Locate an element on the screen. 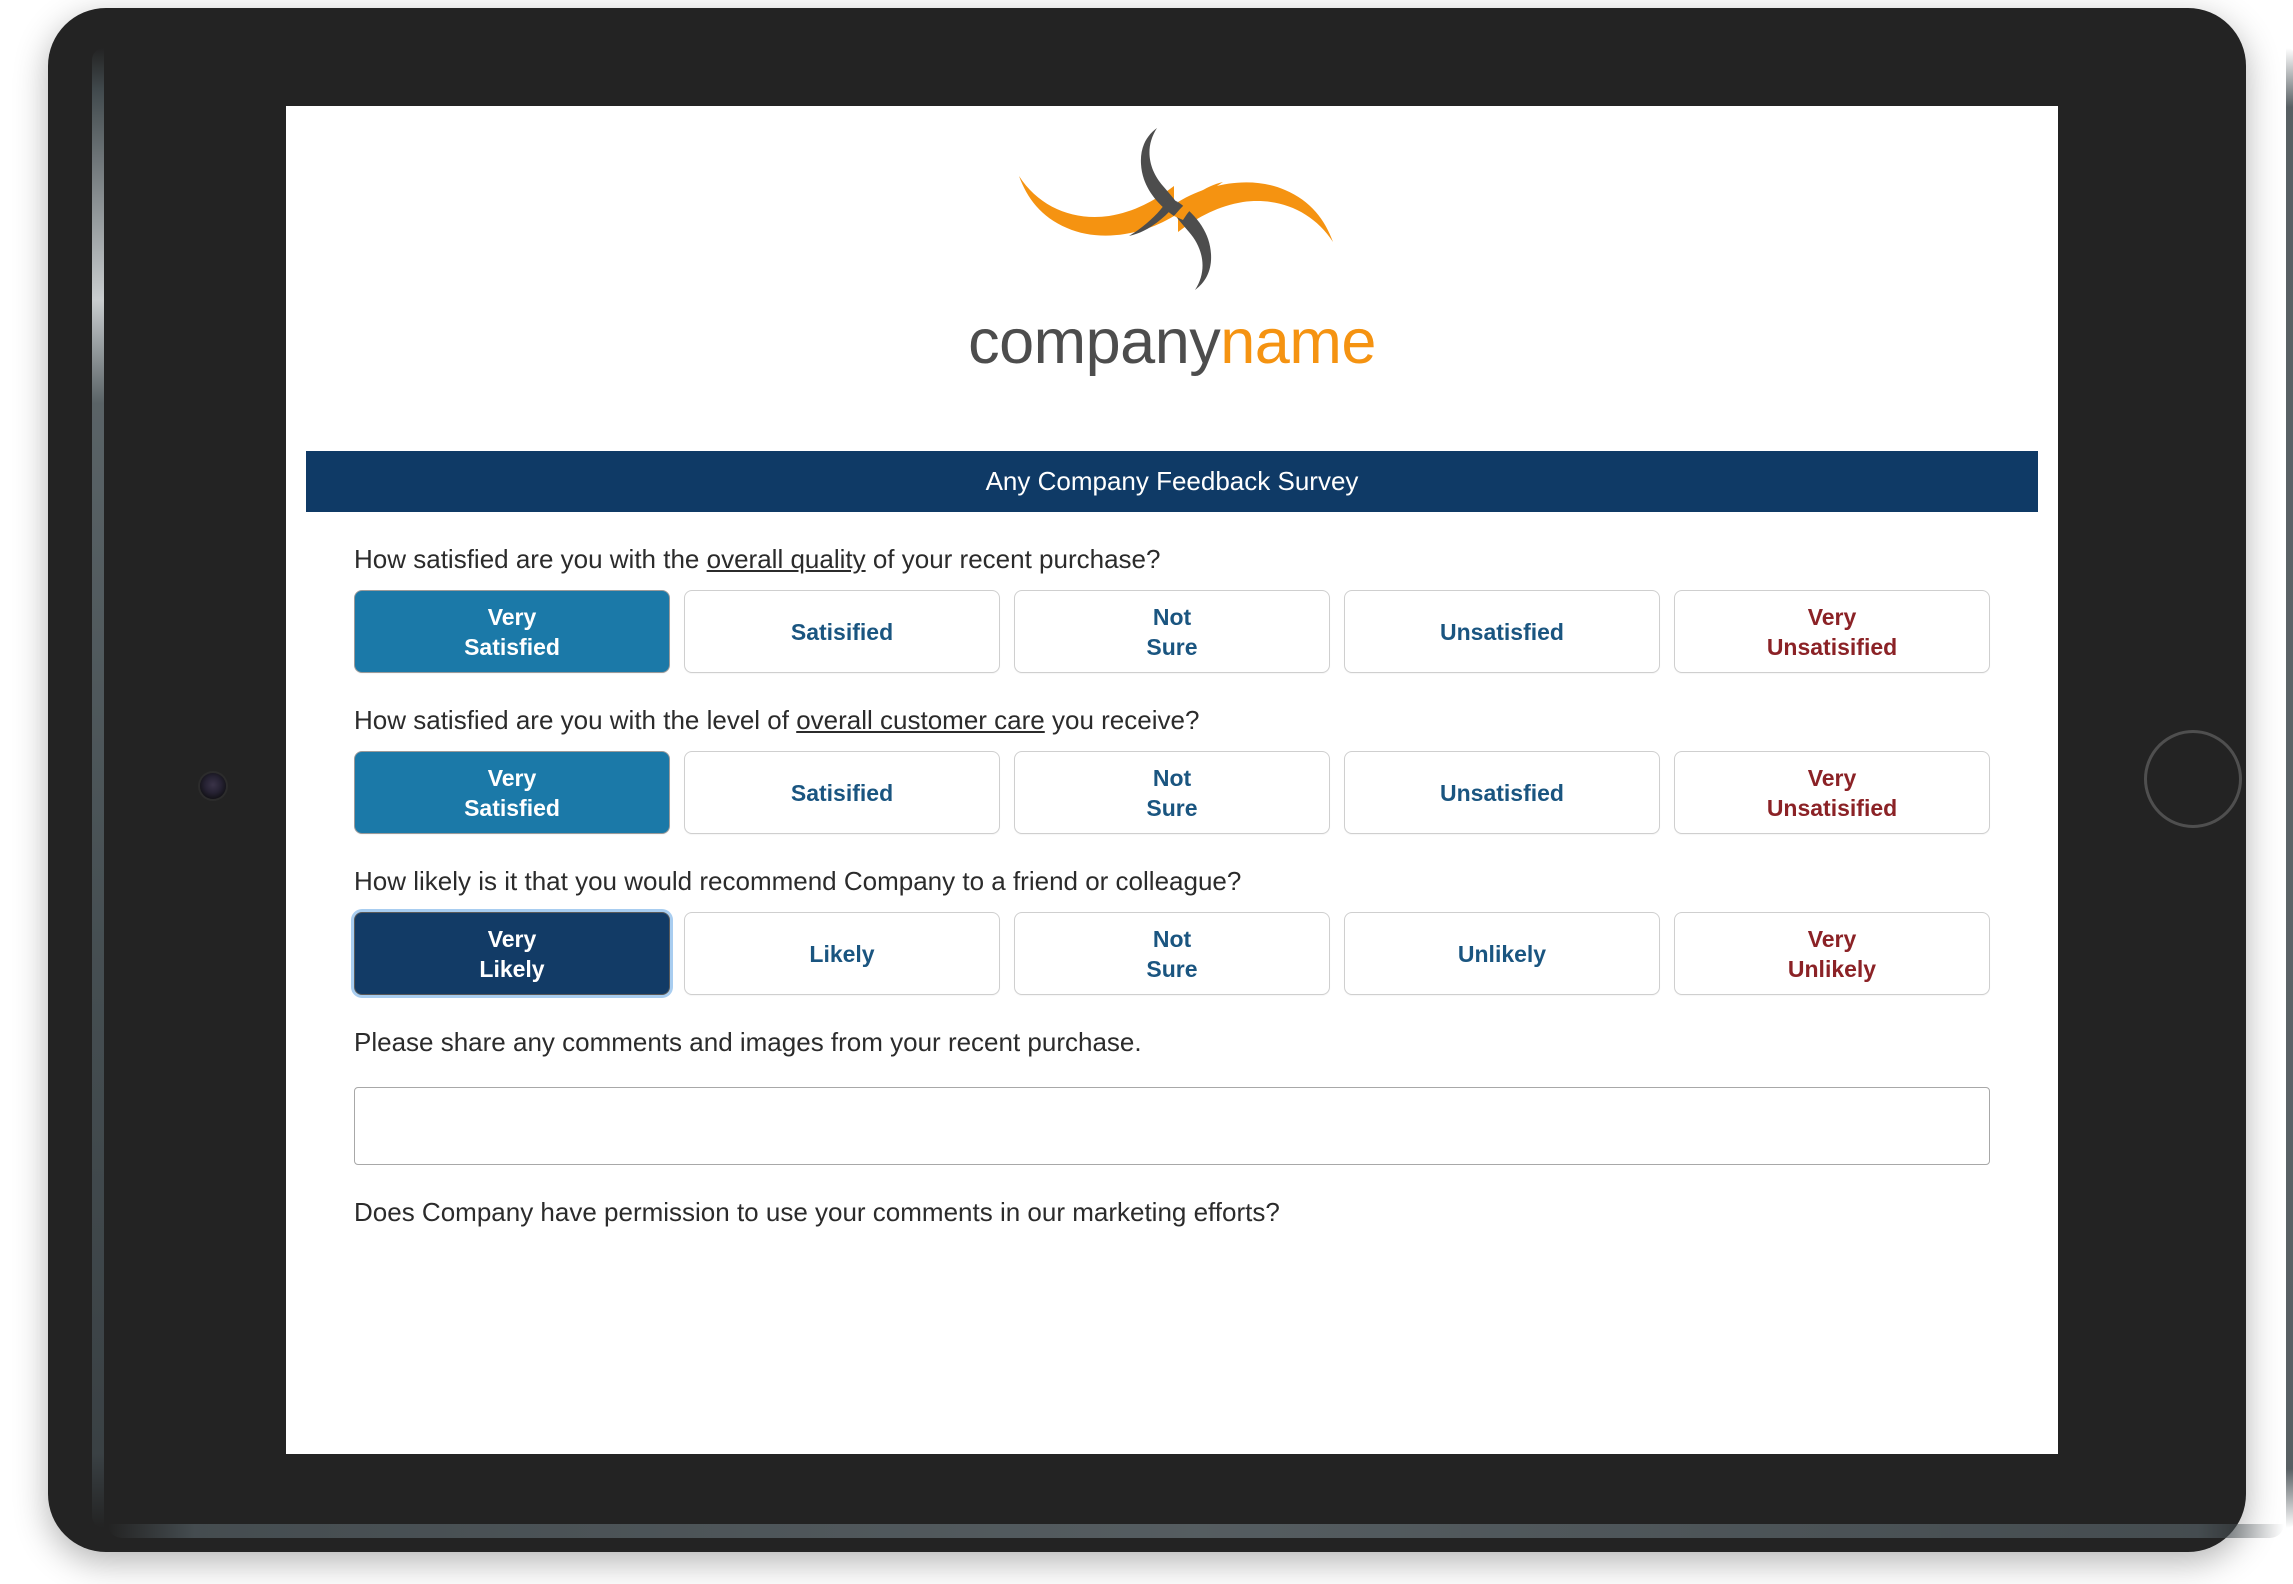  company-wordmark: companyname is located at coordinates (1172, 342).